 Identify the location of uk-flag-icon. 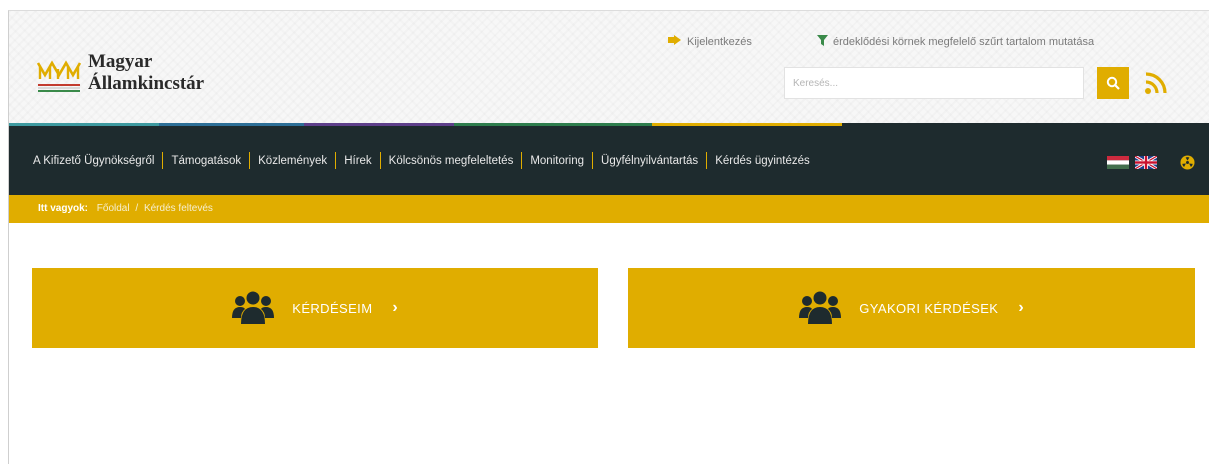
(1146, 162).